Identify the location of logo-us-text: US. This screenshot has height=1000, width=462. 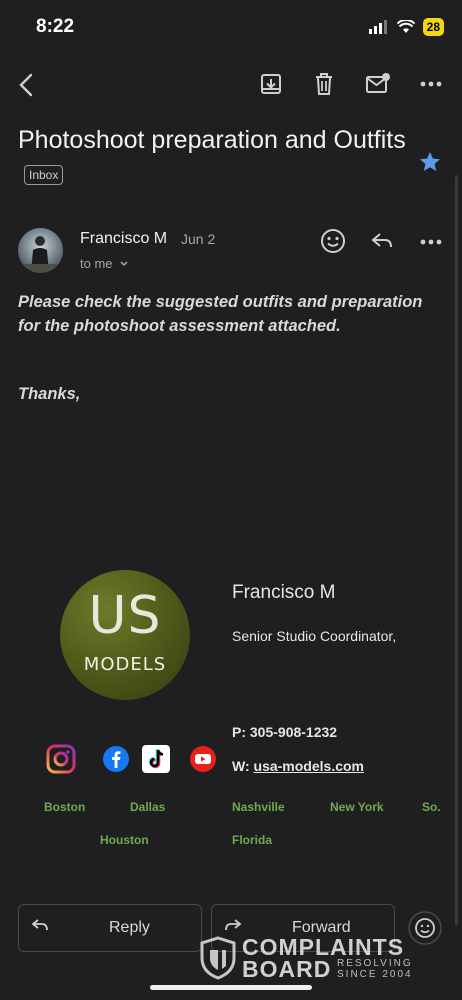
(125, 616).